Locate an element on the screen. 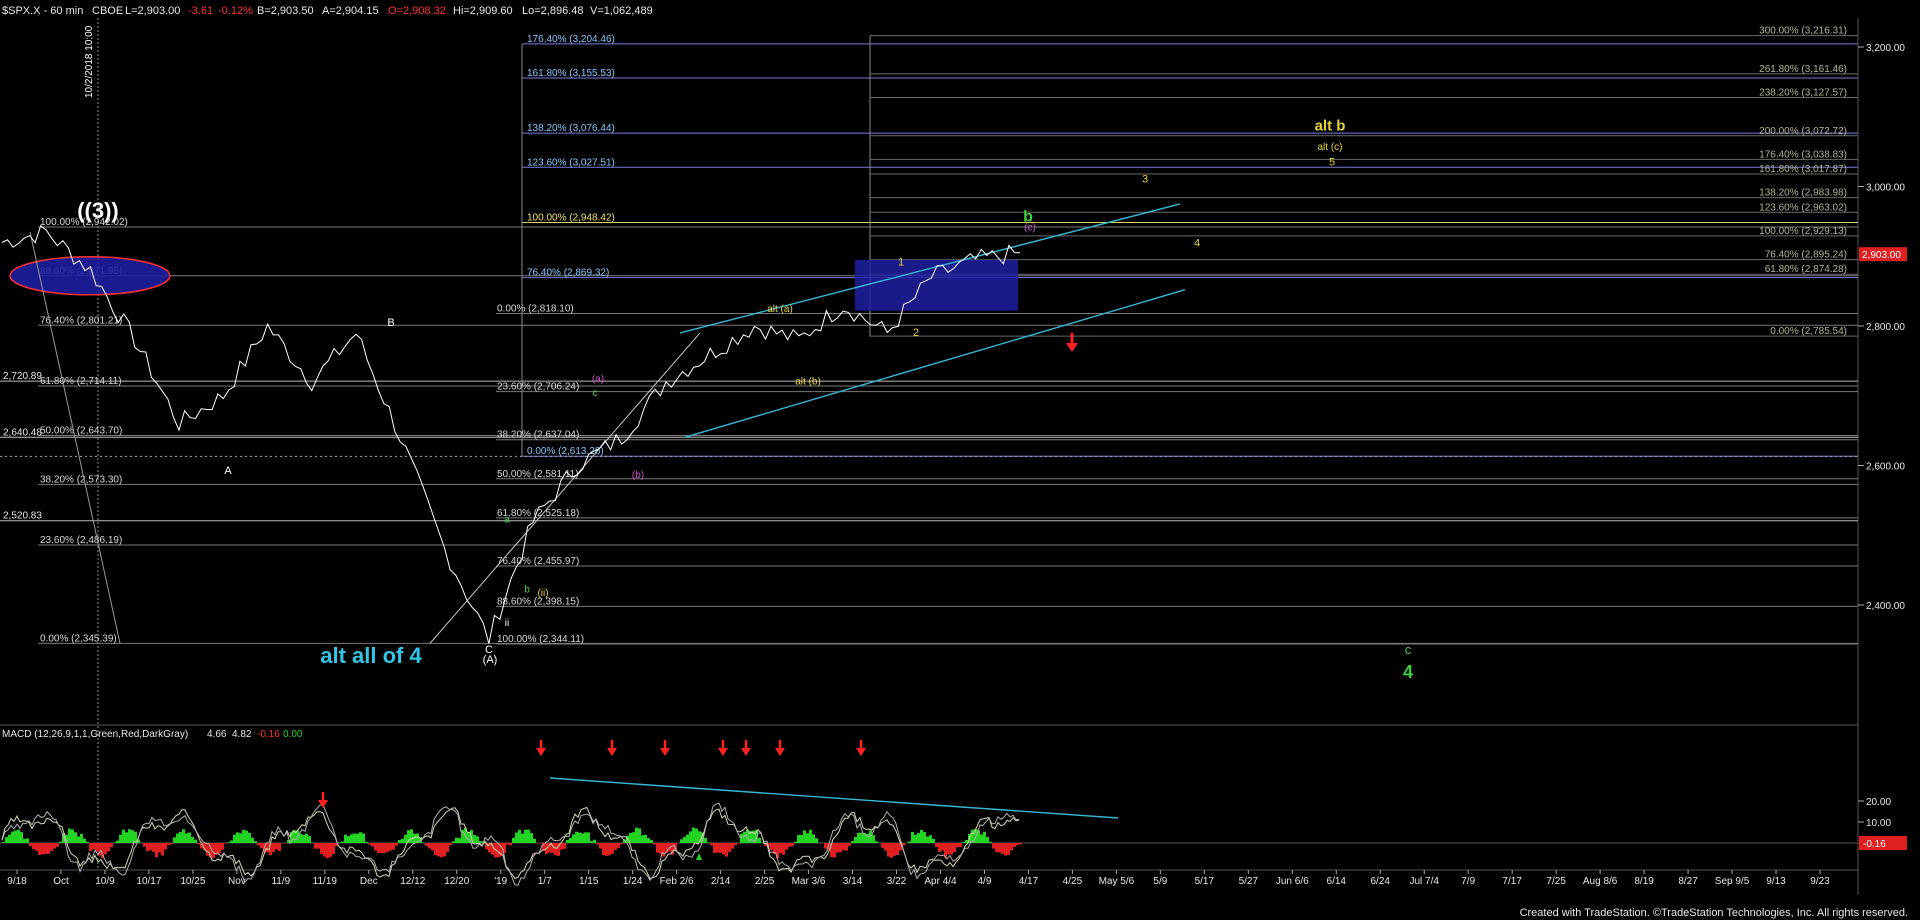 Image resolution: width=1920 pixels, height=920 pixels. fib-label-mid2-1: 23.60% (2,706.24) is located at coordinates (538, 387).